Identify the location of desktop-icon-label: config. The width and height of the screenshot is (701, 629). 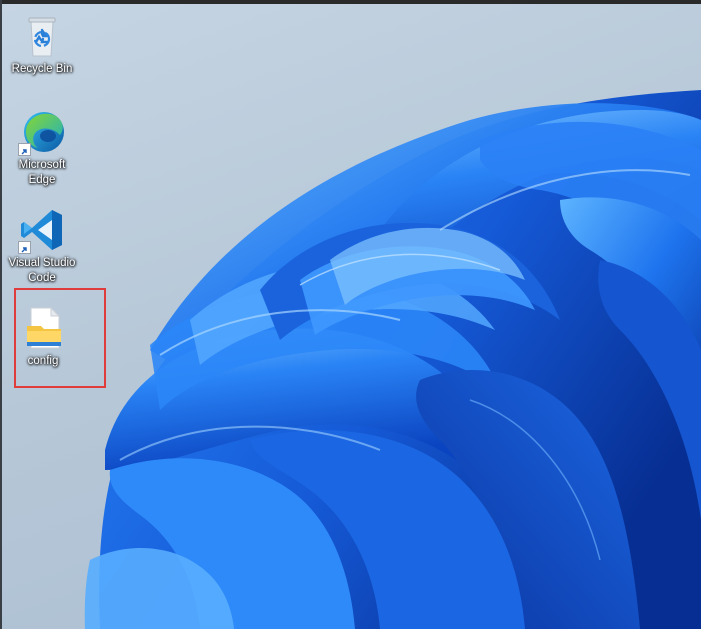
(43, 361).